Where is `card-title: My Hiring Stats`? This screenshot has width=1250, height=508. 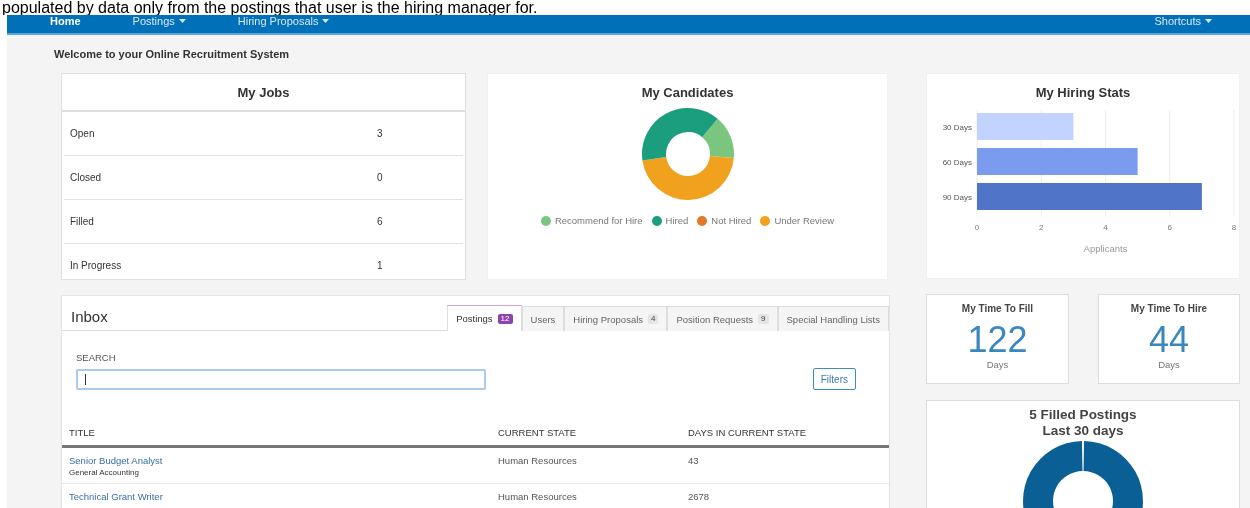
card-title: My Hiring Stats is located at coordinates (1083, 93).